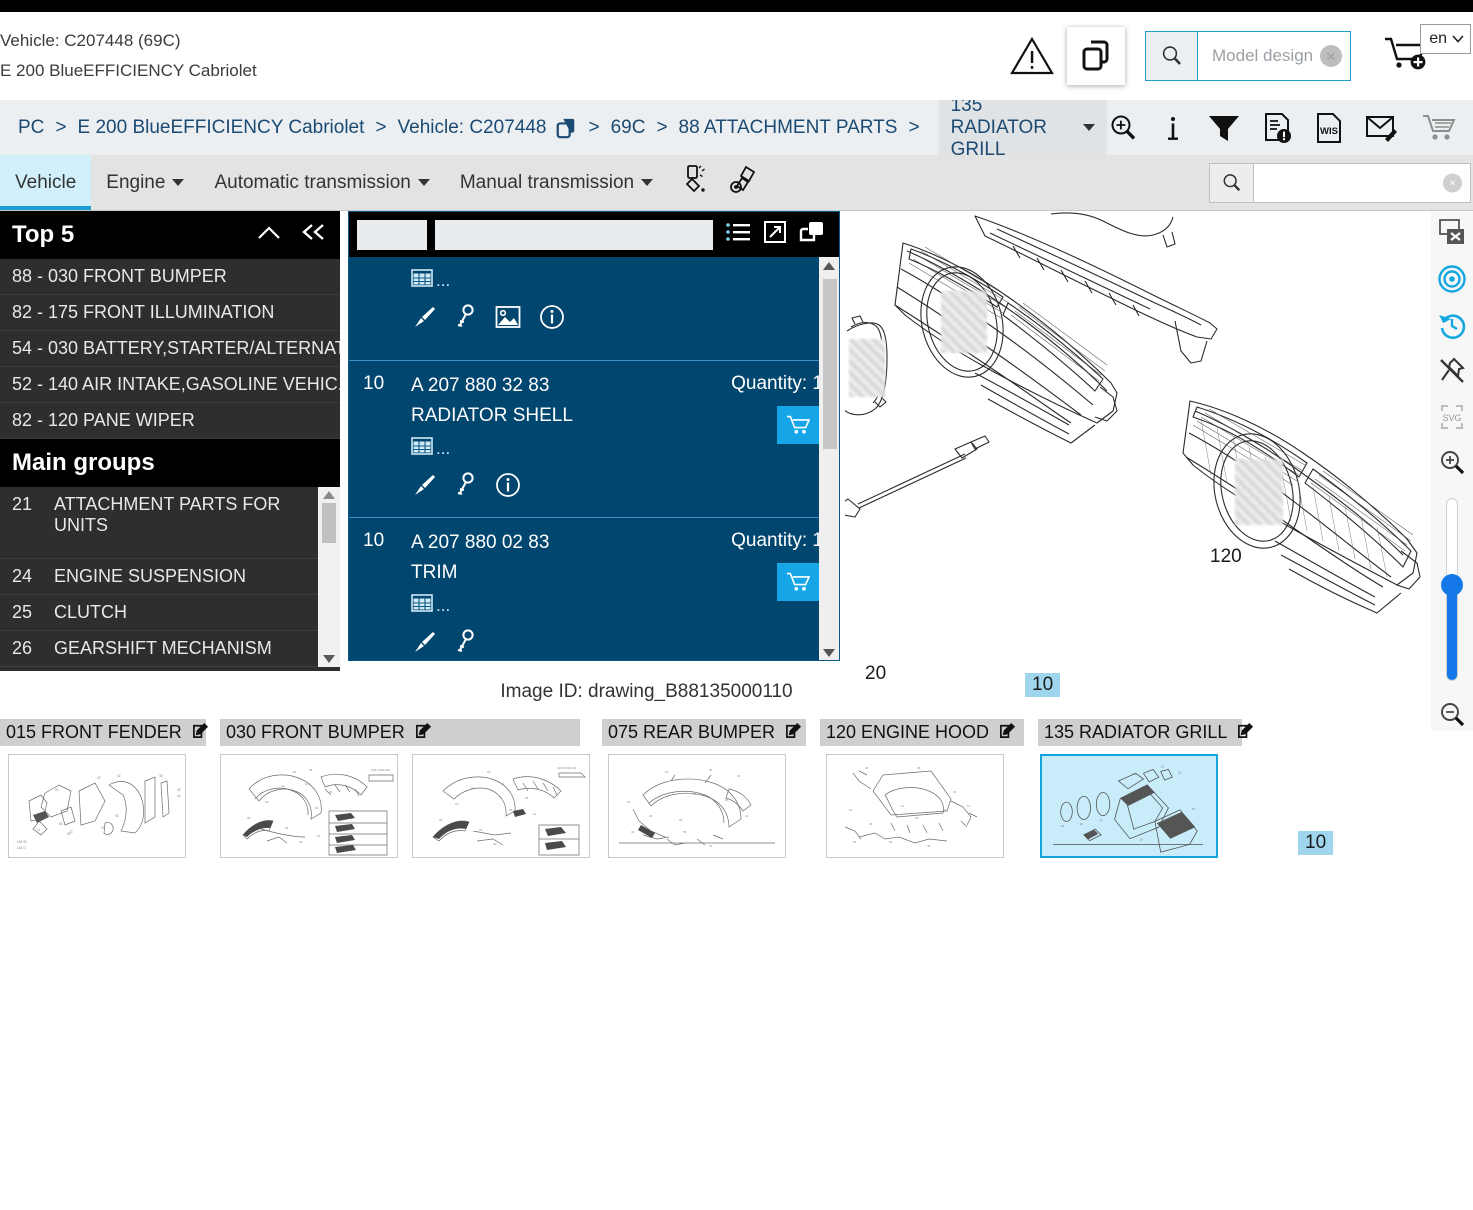 Image resolution: width=1473 pixels, height=1210 pixels. I want to click on image-icon, so click(508, 319).